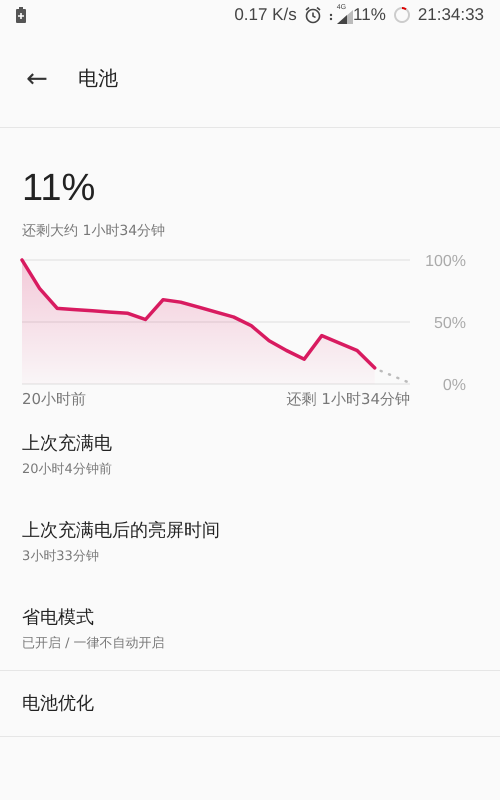 The width and height of the screenshot is (500, 800). What do you see at coordinates (265, 15) in the screenshot?
I see `network-speed: 0.17 K/s` at bounding box center [265, 15].